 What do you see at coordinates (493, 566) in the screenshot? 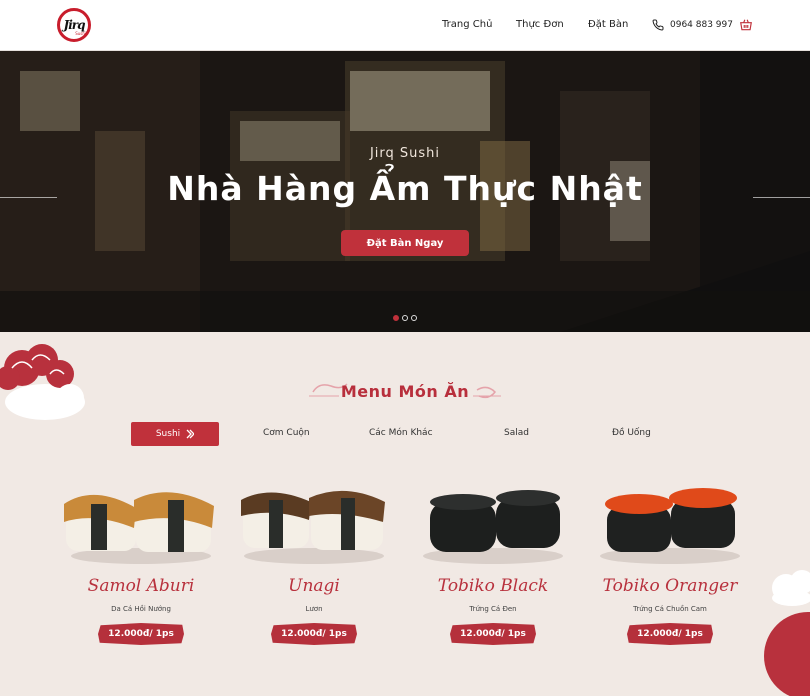
I see `menu-item-card: Tobiko Black Trứng Cá Đen 12.000đ/ 1ps` at bounding box center [493, 566].